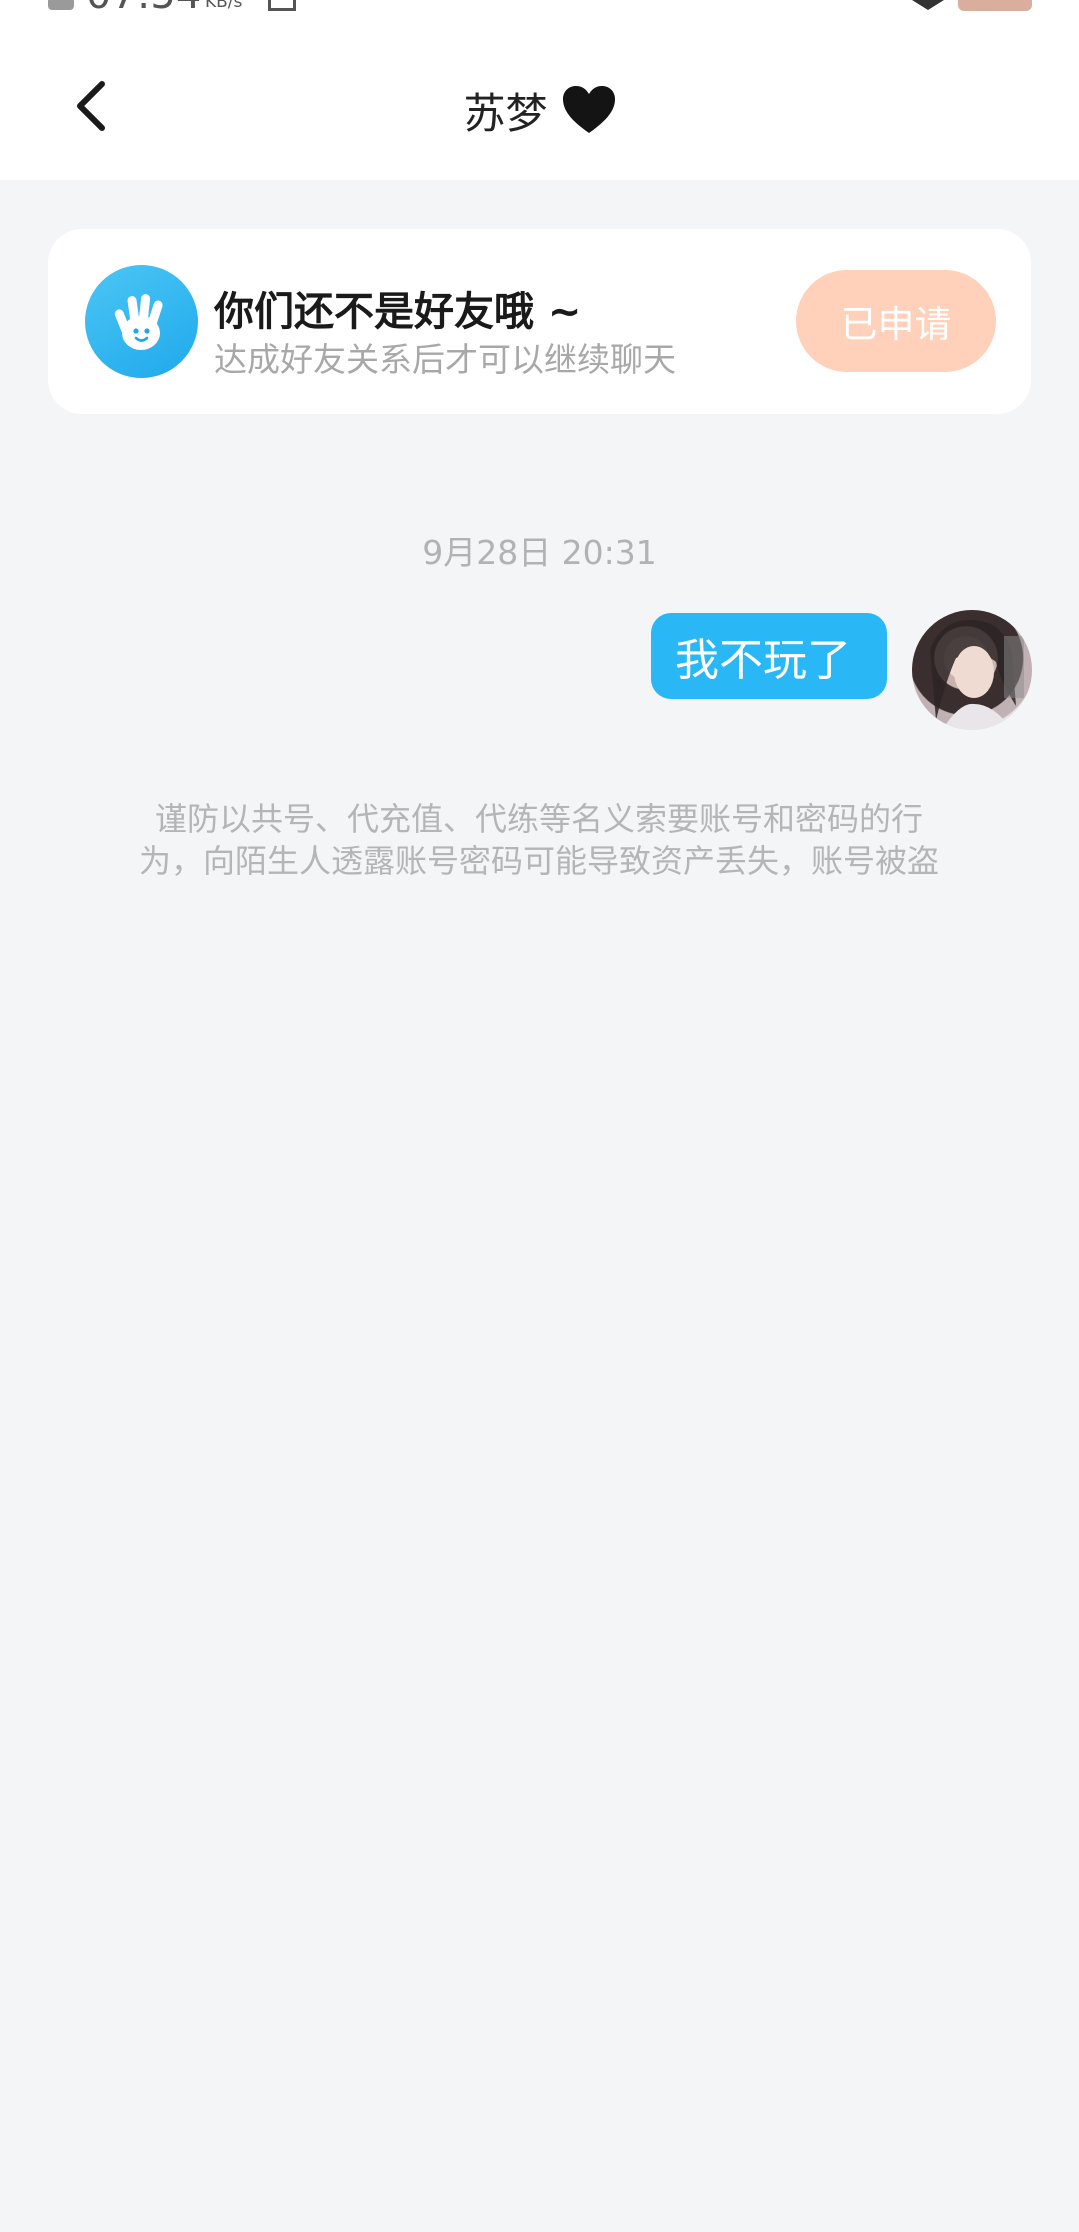  Describe the element at coordinates (589, 110) in the screenshot. I see `black-heart-icon` at that location.